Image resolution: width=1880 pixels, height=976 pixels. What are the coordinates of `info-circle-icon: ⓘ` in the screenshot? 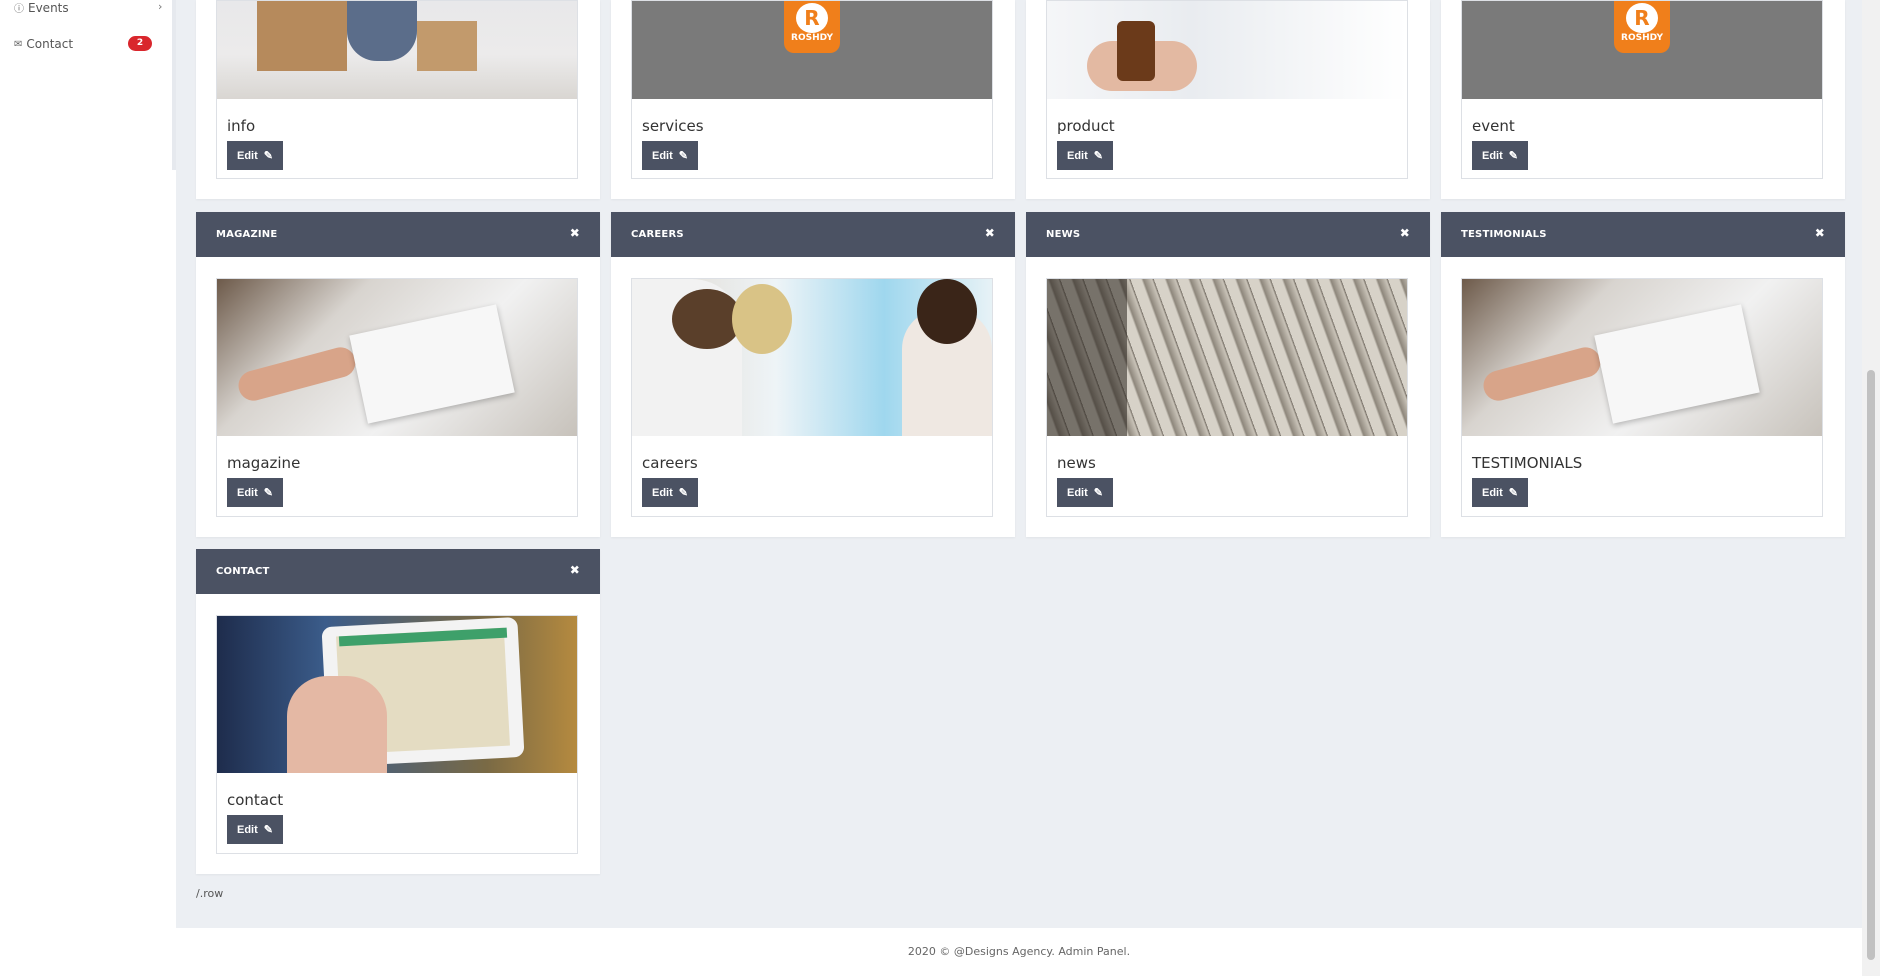 It's located at (19, 9).